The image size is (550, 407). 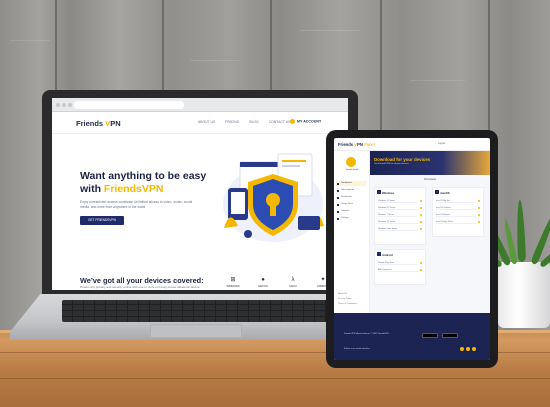 I want to click on linux-icon: λ, so click(x=293, y=280).